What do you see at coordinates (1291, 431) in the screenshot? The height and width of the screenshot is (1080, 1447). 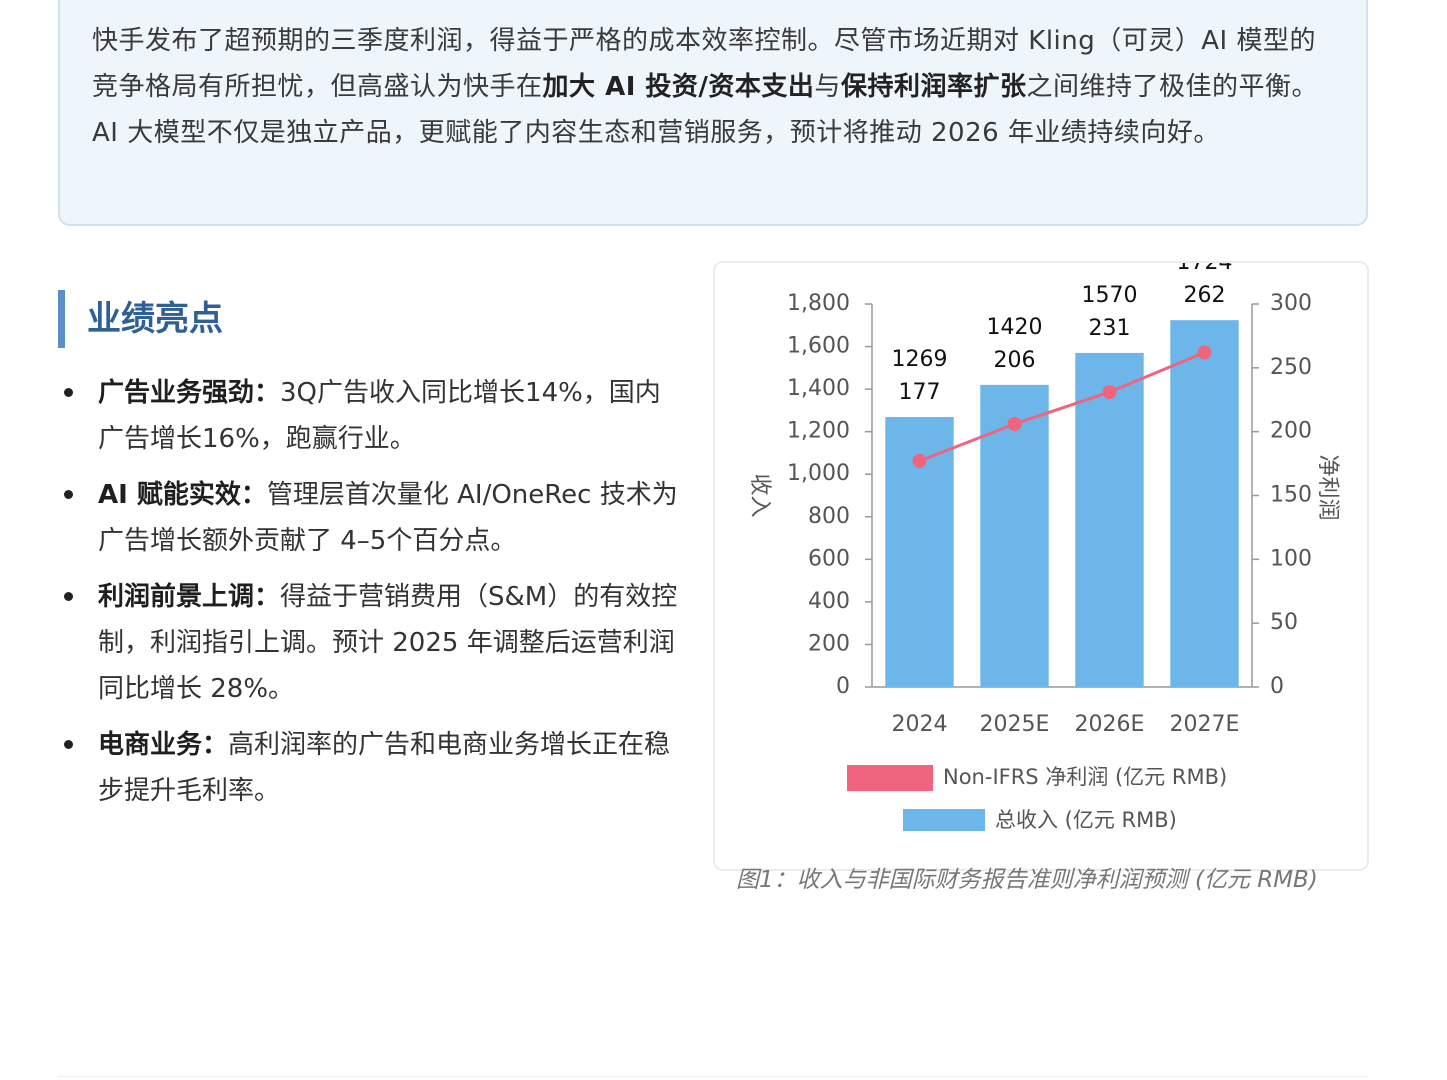 I see `right-tick-label: 200` at bounding box center [1291, 431].